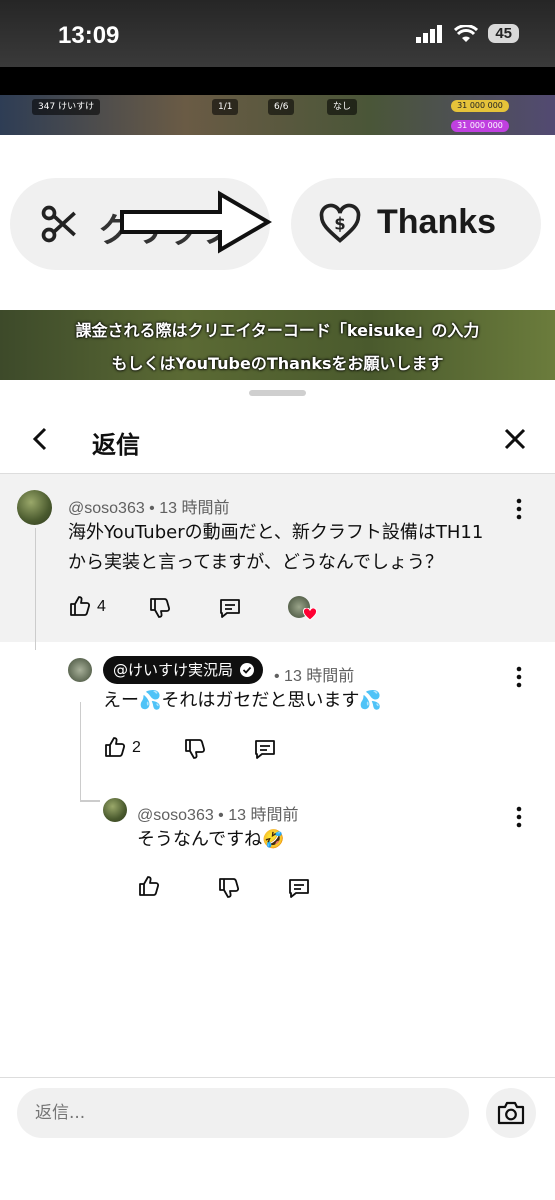 This screenshot has width=555, height=1200. I want to click on heart-dollar-icon: $, so click(340, 223).